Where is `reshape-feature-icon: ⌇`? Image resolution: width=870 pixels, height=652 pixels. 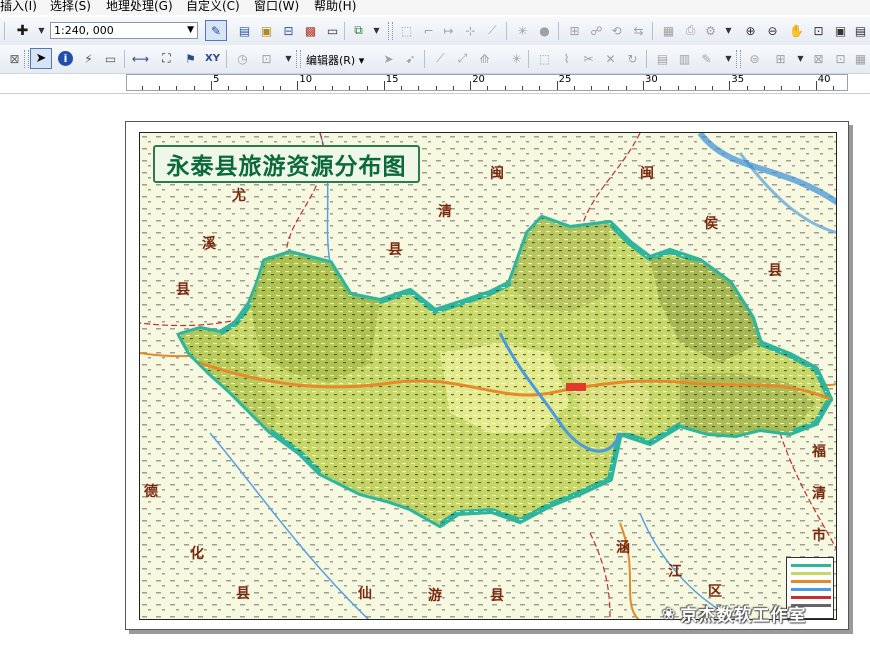 reshape-feature-icon: ⌇ is located at coordinates (566, 58).